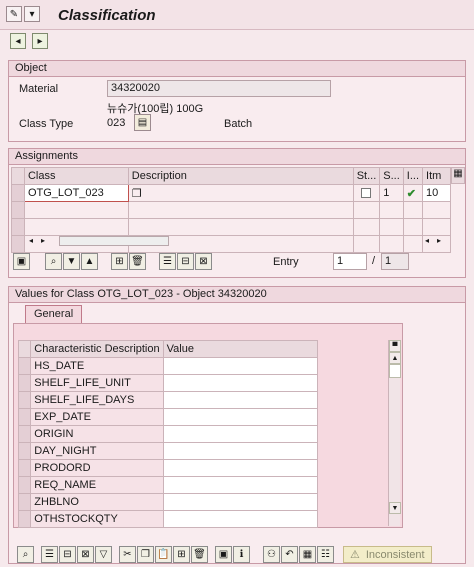 Image resolution: width=474 pixels, height=567 pixels. What do you see at coordinates (185, 261) in the screenshot?
I see `select-block-icon: ⊟` at bounding box center [185, 261].